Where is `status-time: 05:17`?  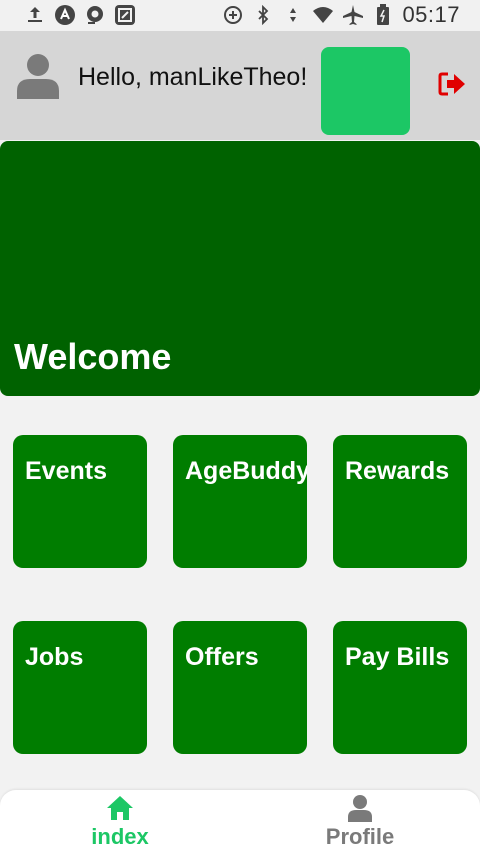 status-time: 05:17 is located at coordinates (431, 14).